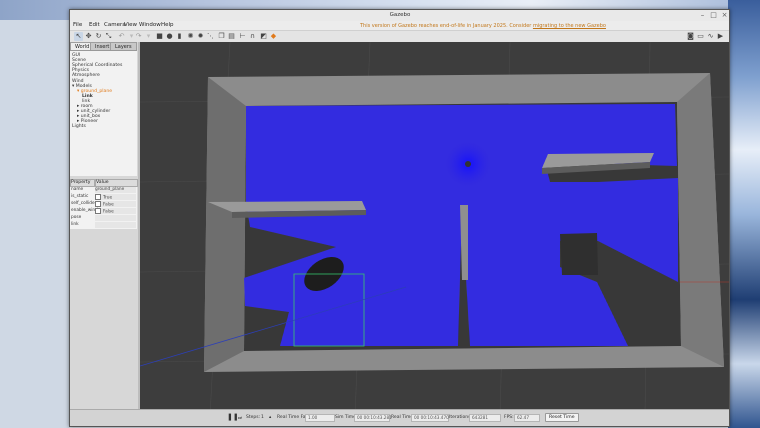 This screenshot has height=428, width=760. Describe the element at coordinates (116, 183) in the screenshot. I see `value-column-header: Value` at that location.